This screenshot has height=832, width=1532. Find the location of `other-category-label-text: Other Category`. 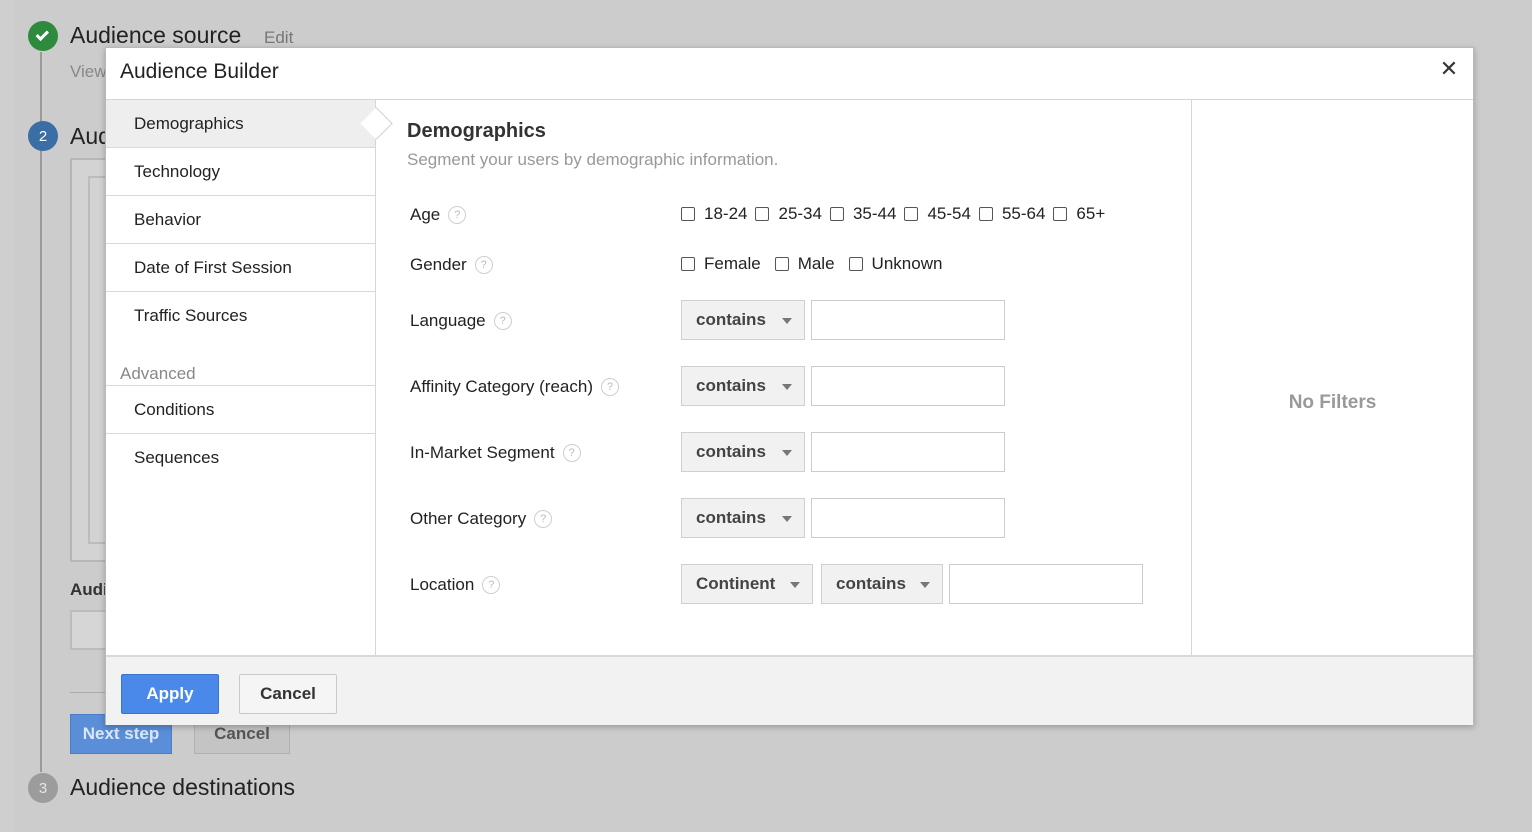

other-category-label-text: Other Category is located at coordinates (468, 518).